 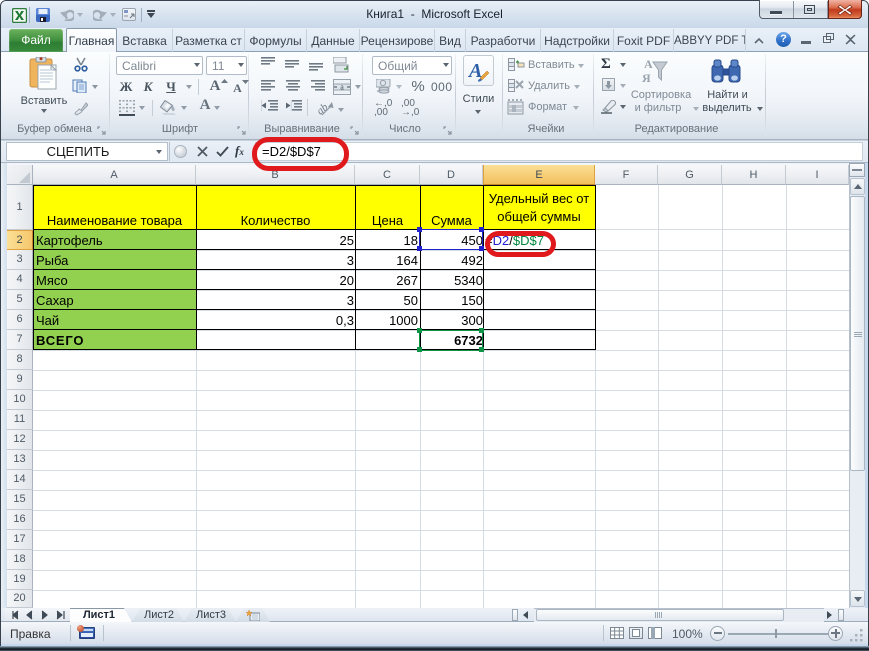 I want to click on svg-text: Я, so click(x=646, y=78).